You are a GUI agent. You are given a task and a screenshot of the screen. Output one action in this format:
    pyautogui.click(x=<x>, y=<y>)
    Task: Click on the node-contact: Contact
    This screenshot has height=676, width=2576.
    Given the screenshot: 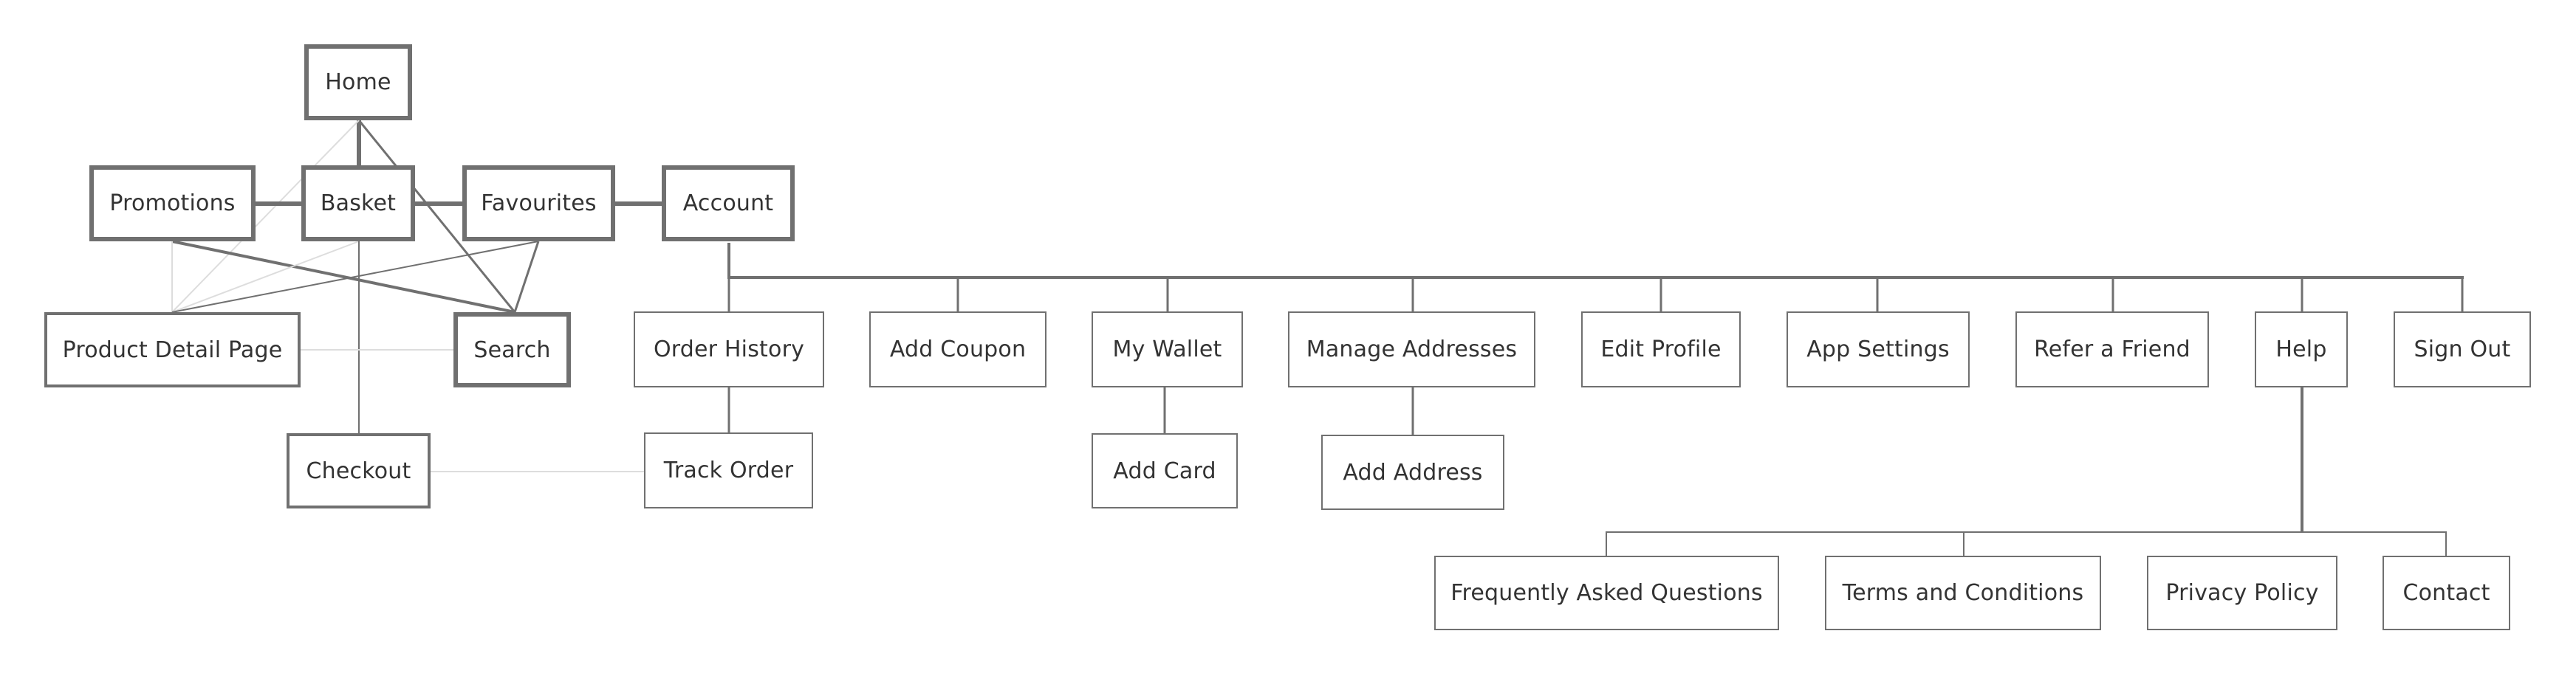 What is the action you would take?
    pyautogui.click(x=2446, y=593)
    